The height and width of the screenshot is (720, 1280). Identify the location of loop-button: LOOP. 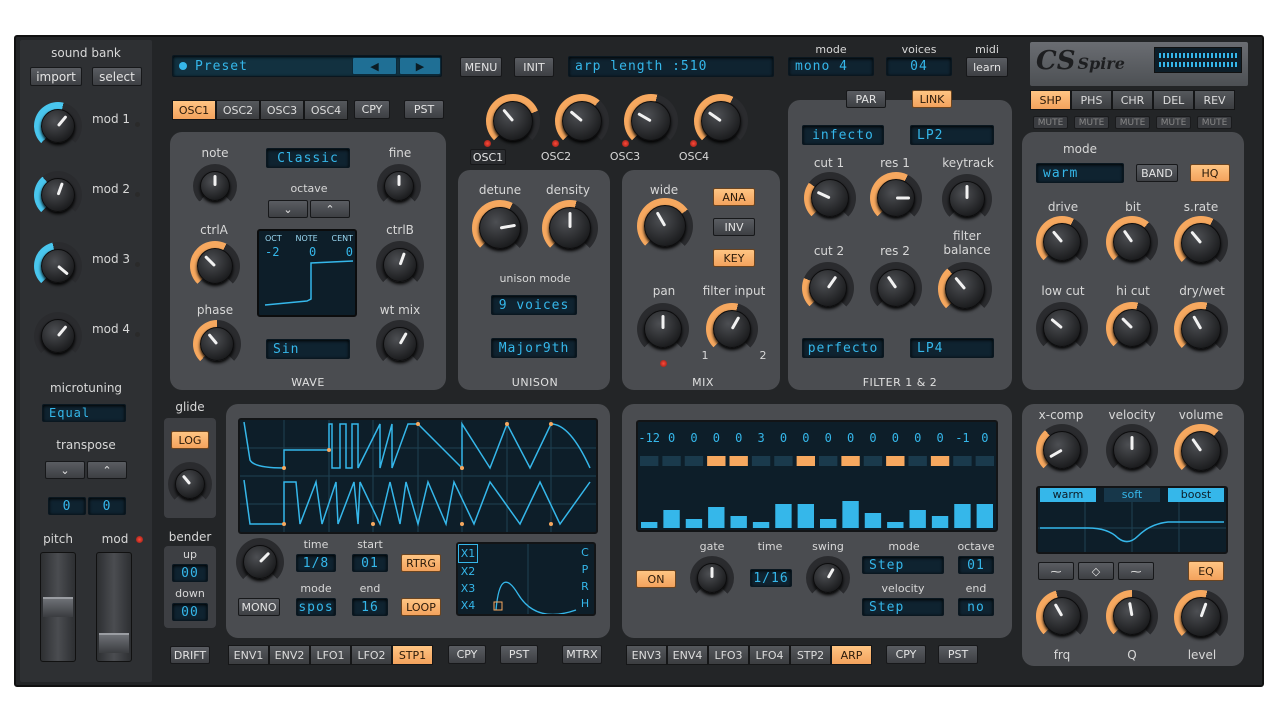
(421, 607).